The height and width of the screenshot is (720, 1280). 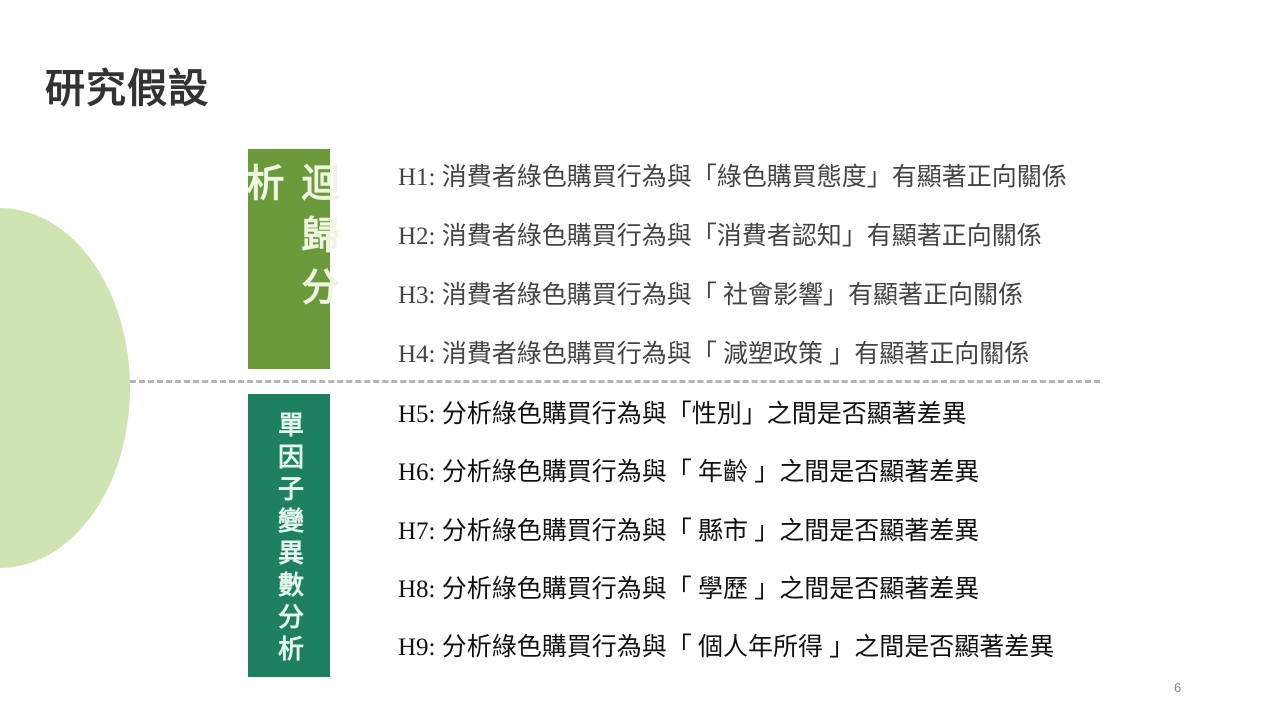 I want to click on anova-label: 單因子變異數分析, so click(x=289, y=538).